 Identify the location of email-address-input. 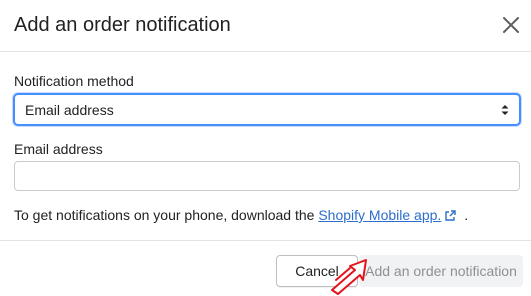
(267, 176).